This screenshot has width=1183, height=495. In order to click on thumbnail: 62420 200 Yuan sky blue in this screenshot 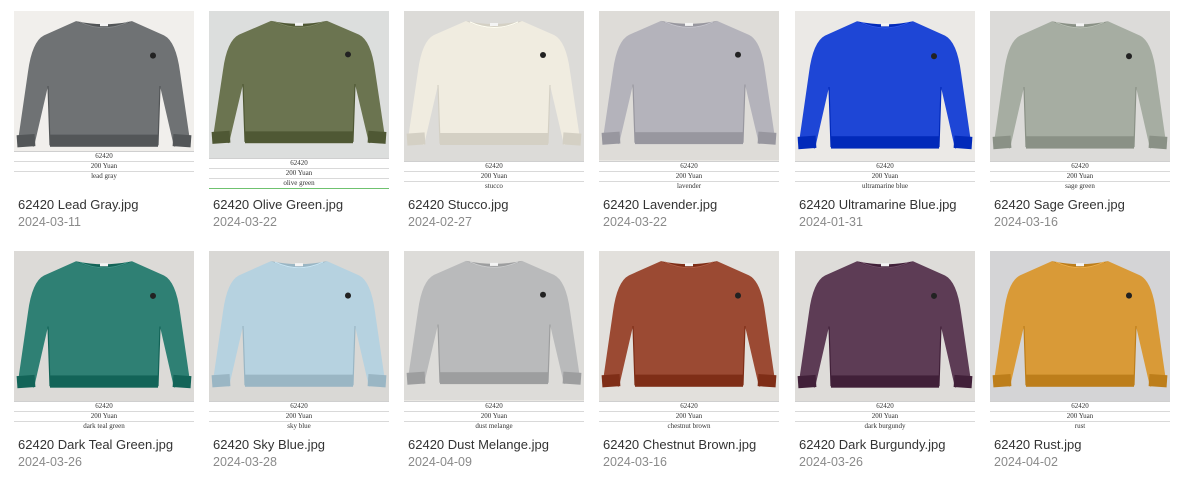, I will do `click(299, 341)`.